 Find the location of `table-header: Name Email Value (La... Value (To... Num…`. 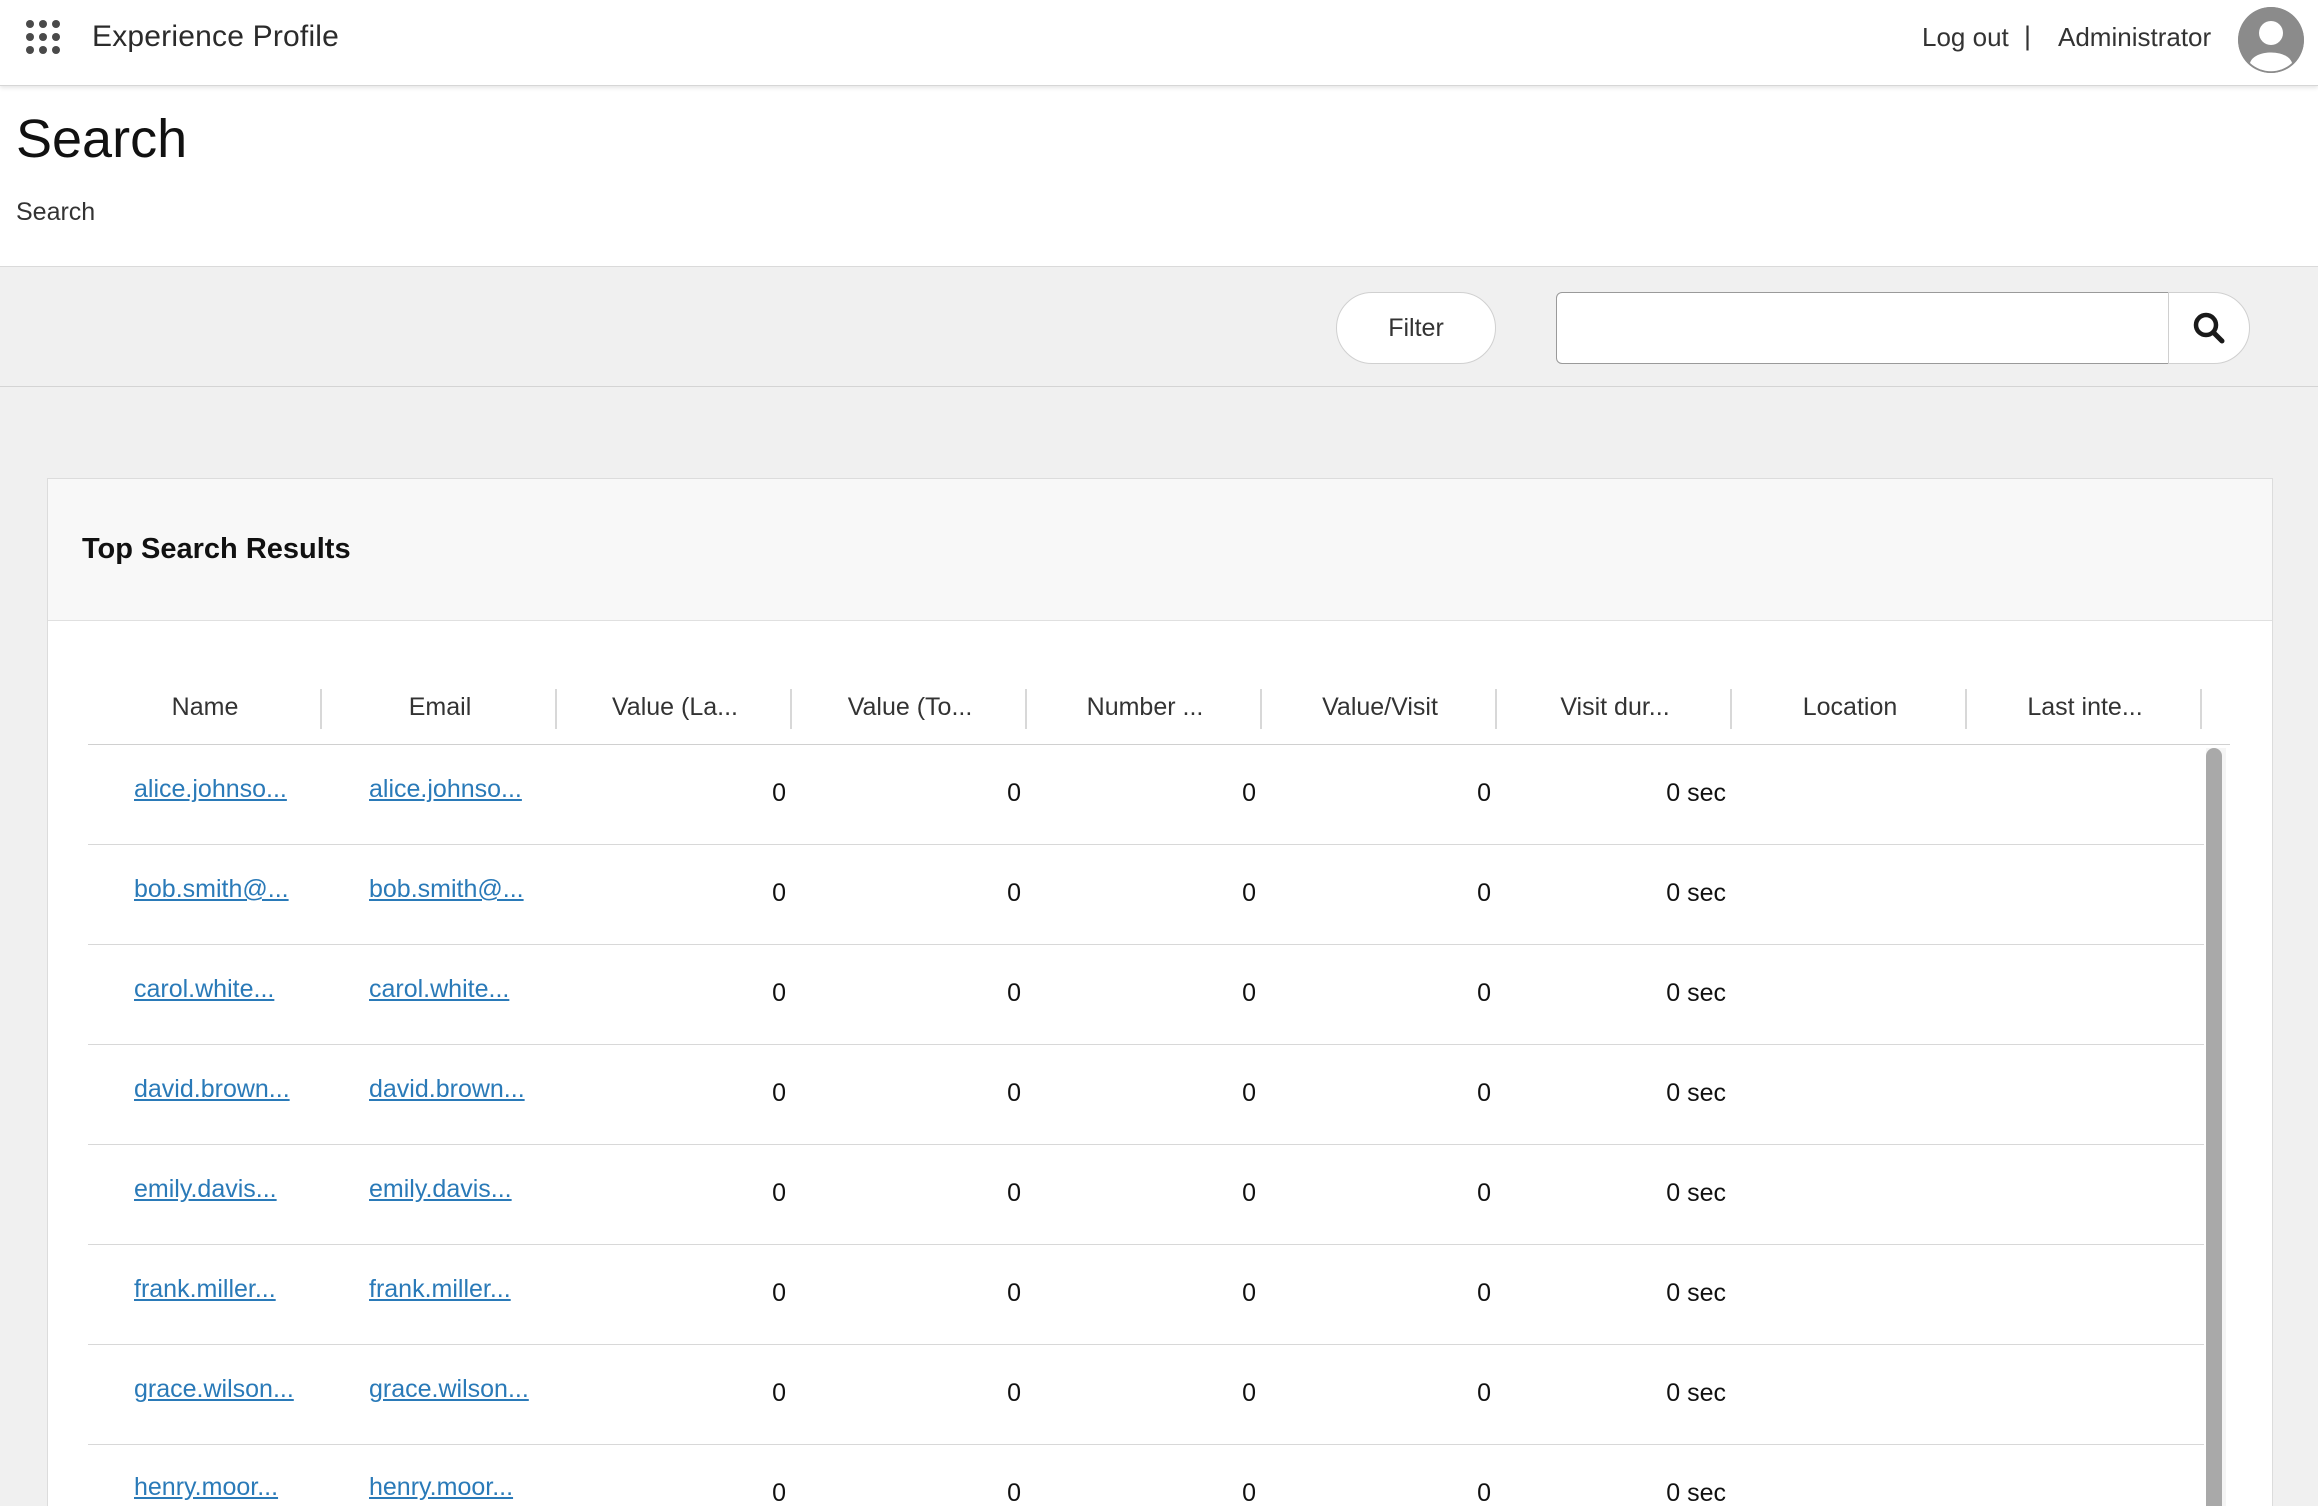

table-header: Name Email Value (La... Value (To... Num… is located at coordinates (1159, 707).